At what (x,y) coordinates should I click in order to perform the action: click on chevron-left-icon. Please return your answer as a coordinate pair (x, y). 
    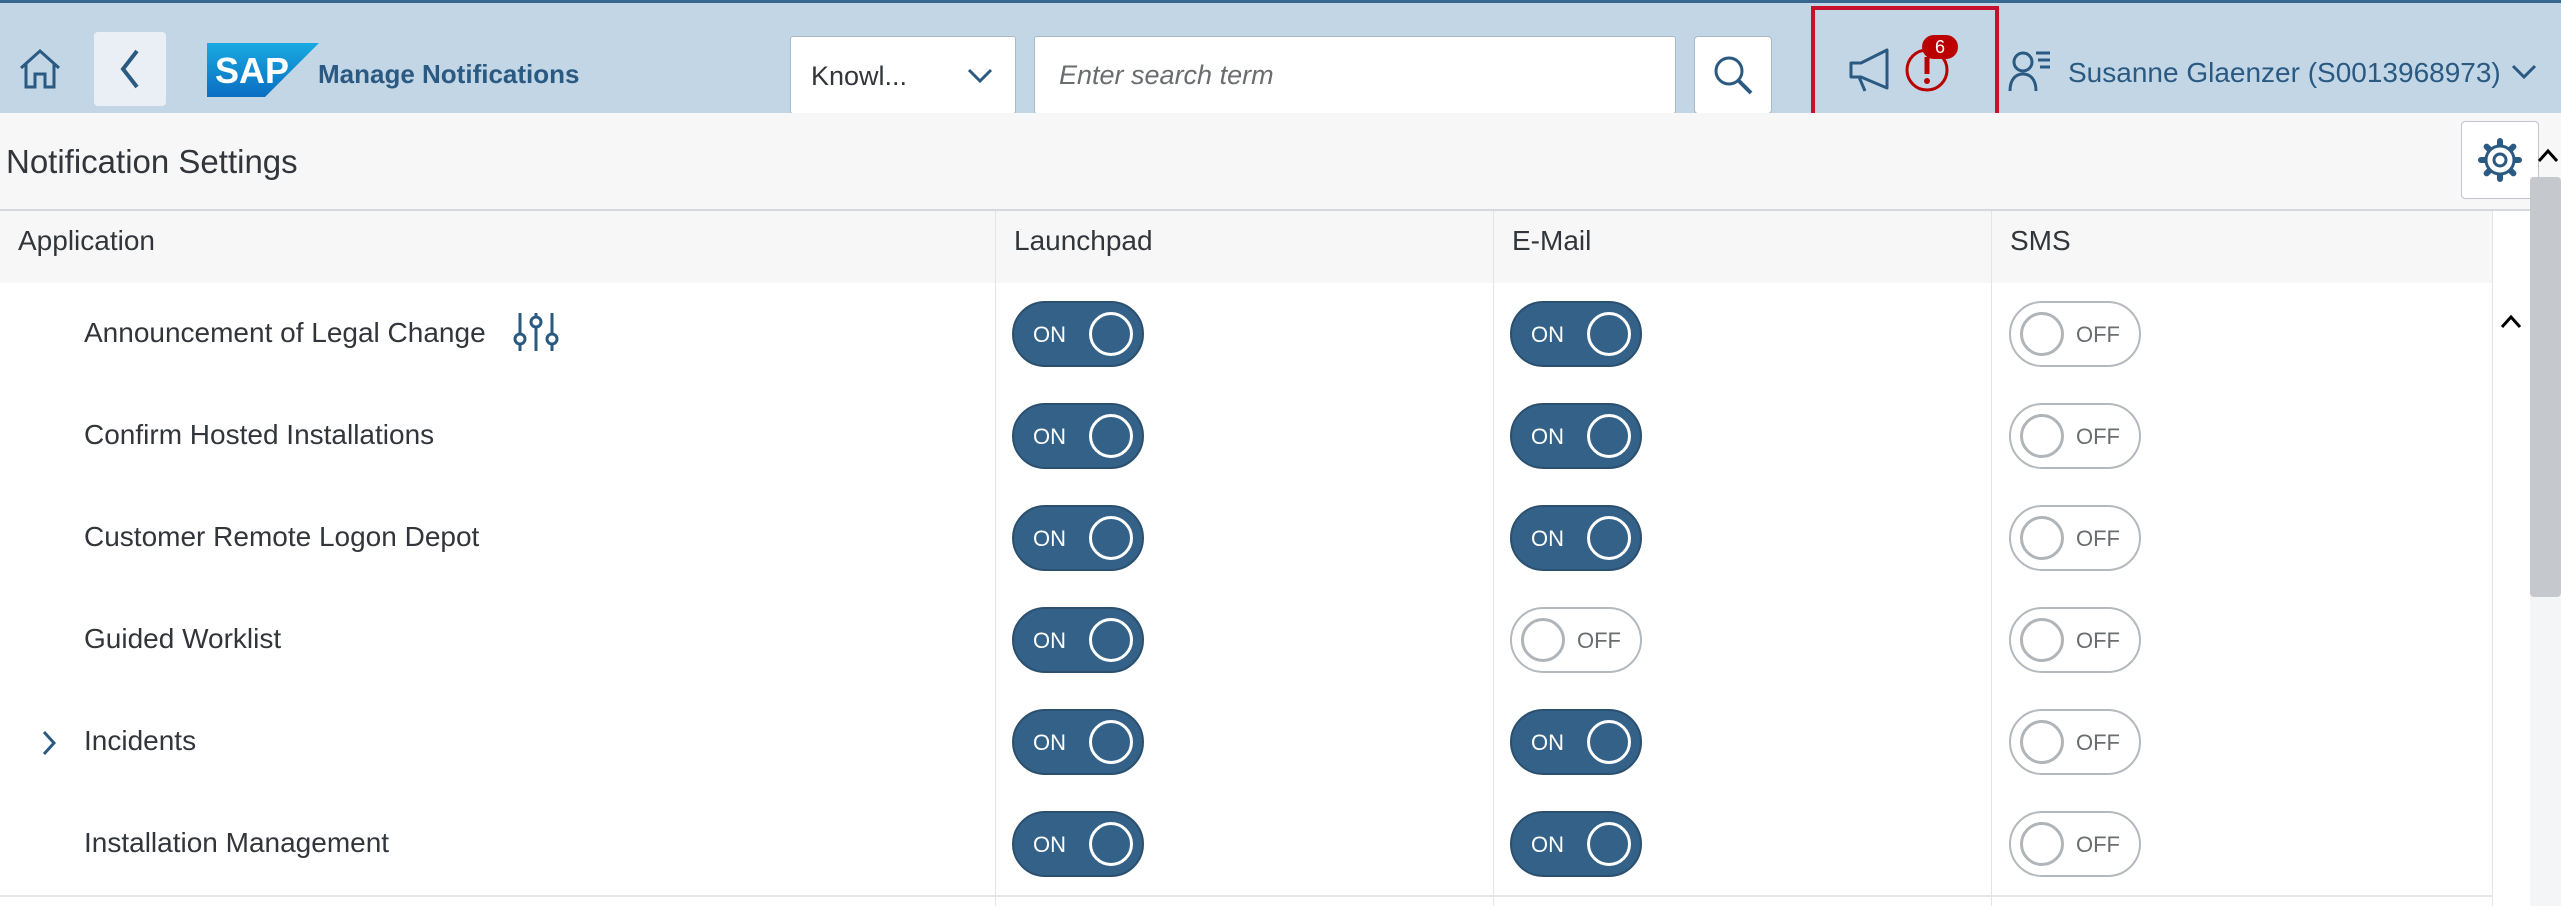
    Looking at the image, I should click on (129, 69).